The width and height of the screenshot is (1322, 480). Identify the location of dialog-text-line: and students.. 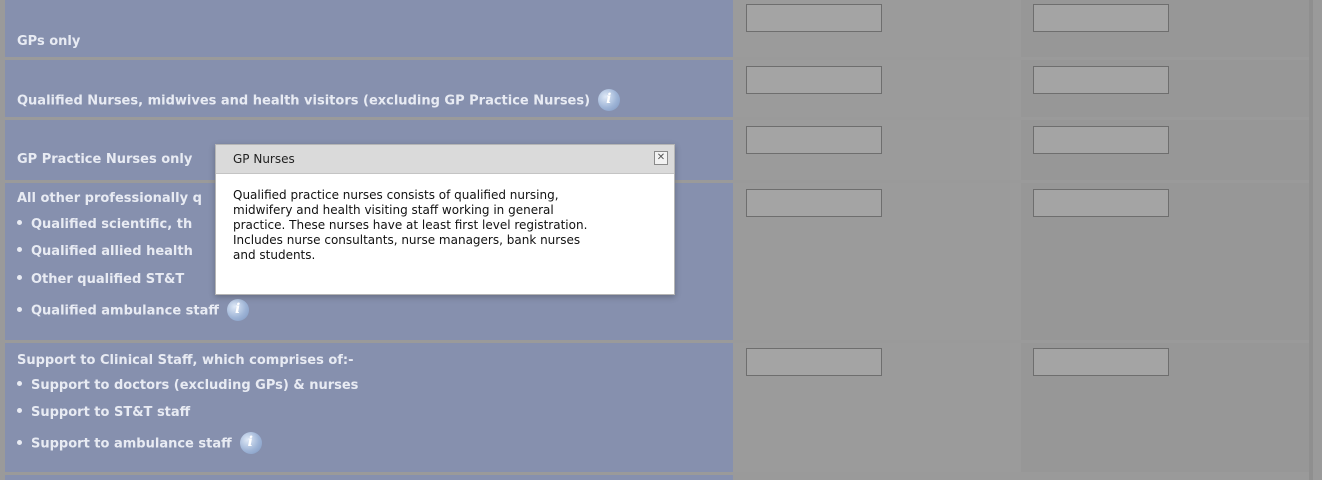
(274, 255).